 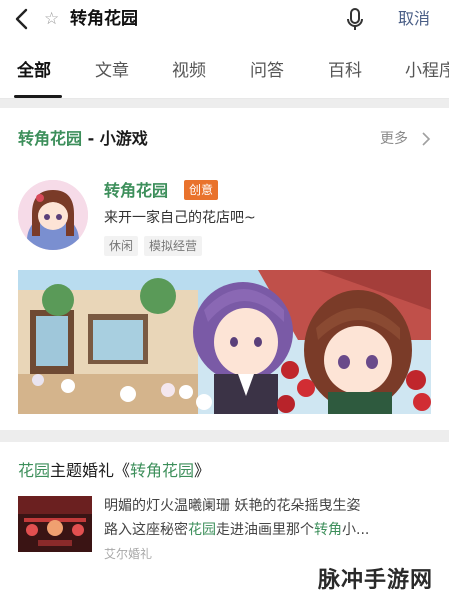 What do you see at coordinates (267, 71) in the screenshot?
I see `tab-qa: 问答` at bounding box center [267, 71].